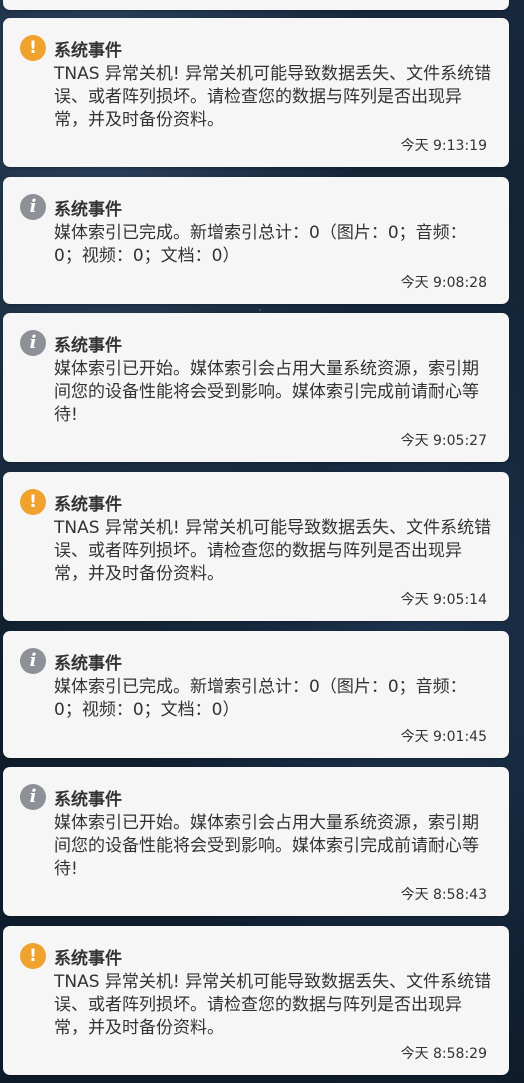 The image size is (524, 1083). I want to click on notification-time: 今天 9:13:19, so click(443, 146).